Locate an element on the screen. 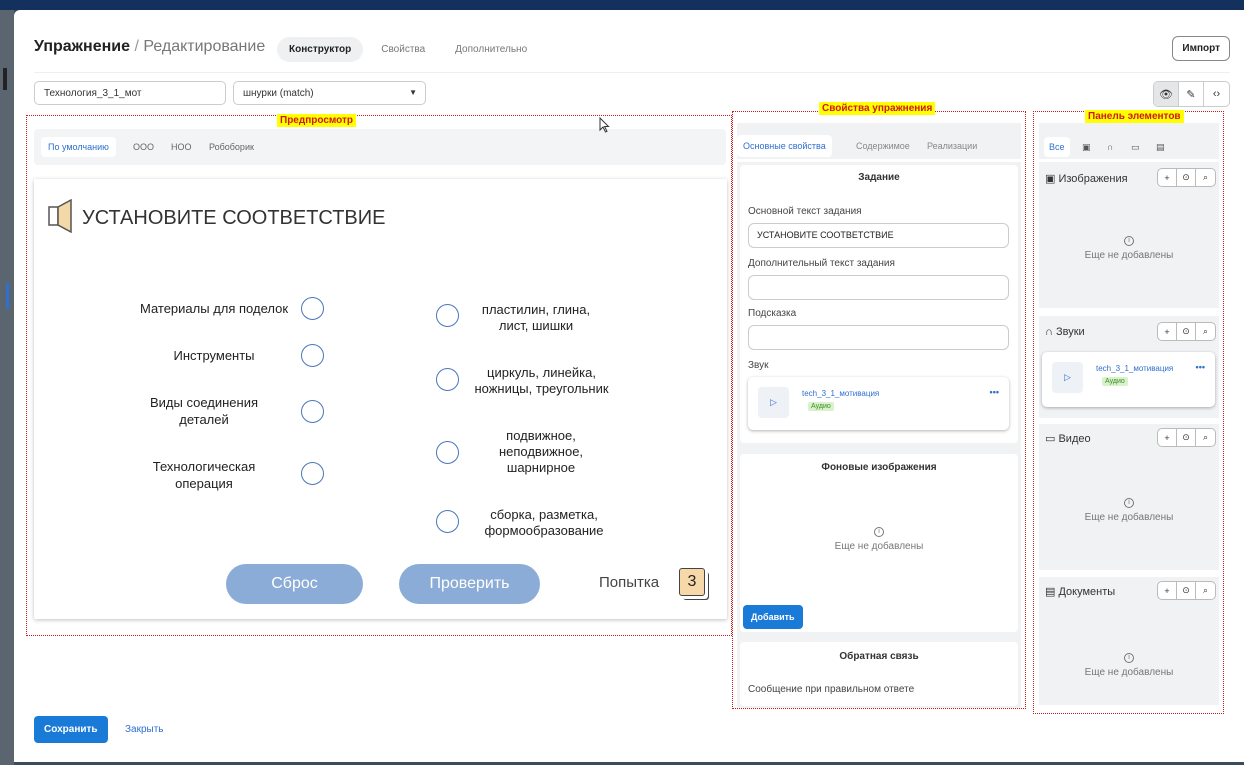 The height and width of the screenshot is (765, 1244). right-item-3: подвижное, неподвижное, шарнирное is located at coordinates (541, 451).